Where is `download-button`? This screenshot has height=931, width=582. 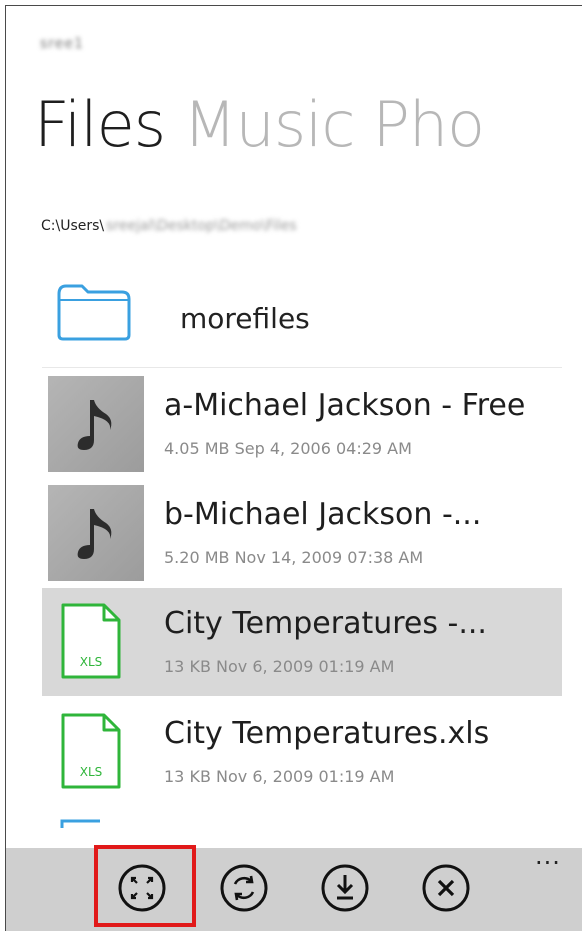 download-button is located at coordinates (345, 888).